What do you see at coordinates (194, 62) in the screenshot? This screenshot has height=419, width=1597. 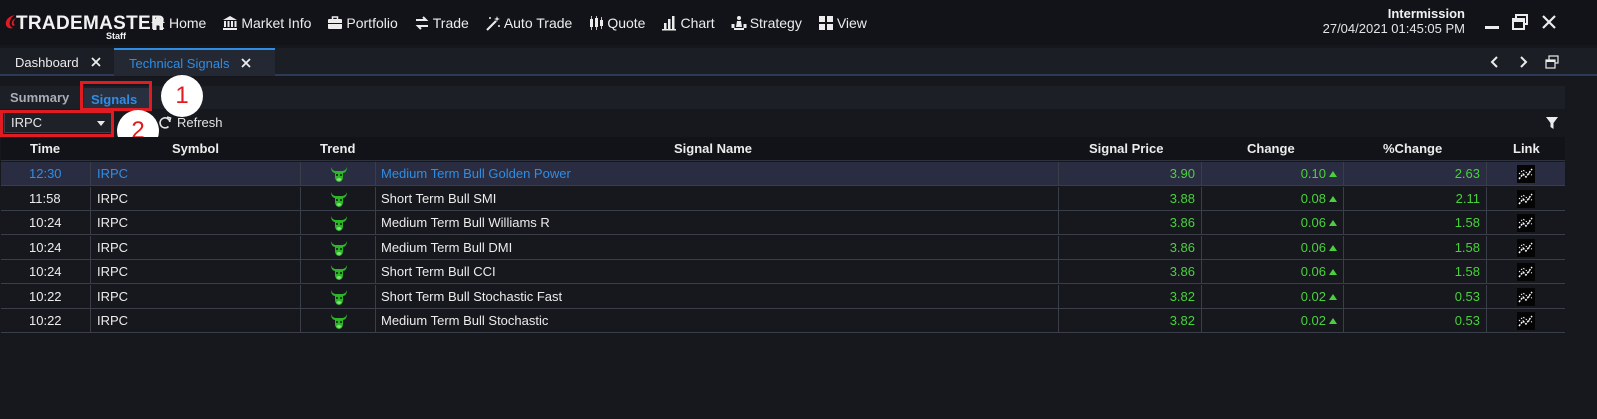 I see `tab-technical-signals: Technical Signals` at bounding box center [194, 62].